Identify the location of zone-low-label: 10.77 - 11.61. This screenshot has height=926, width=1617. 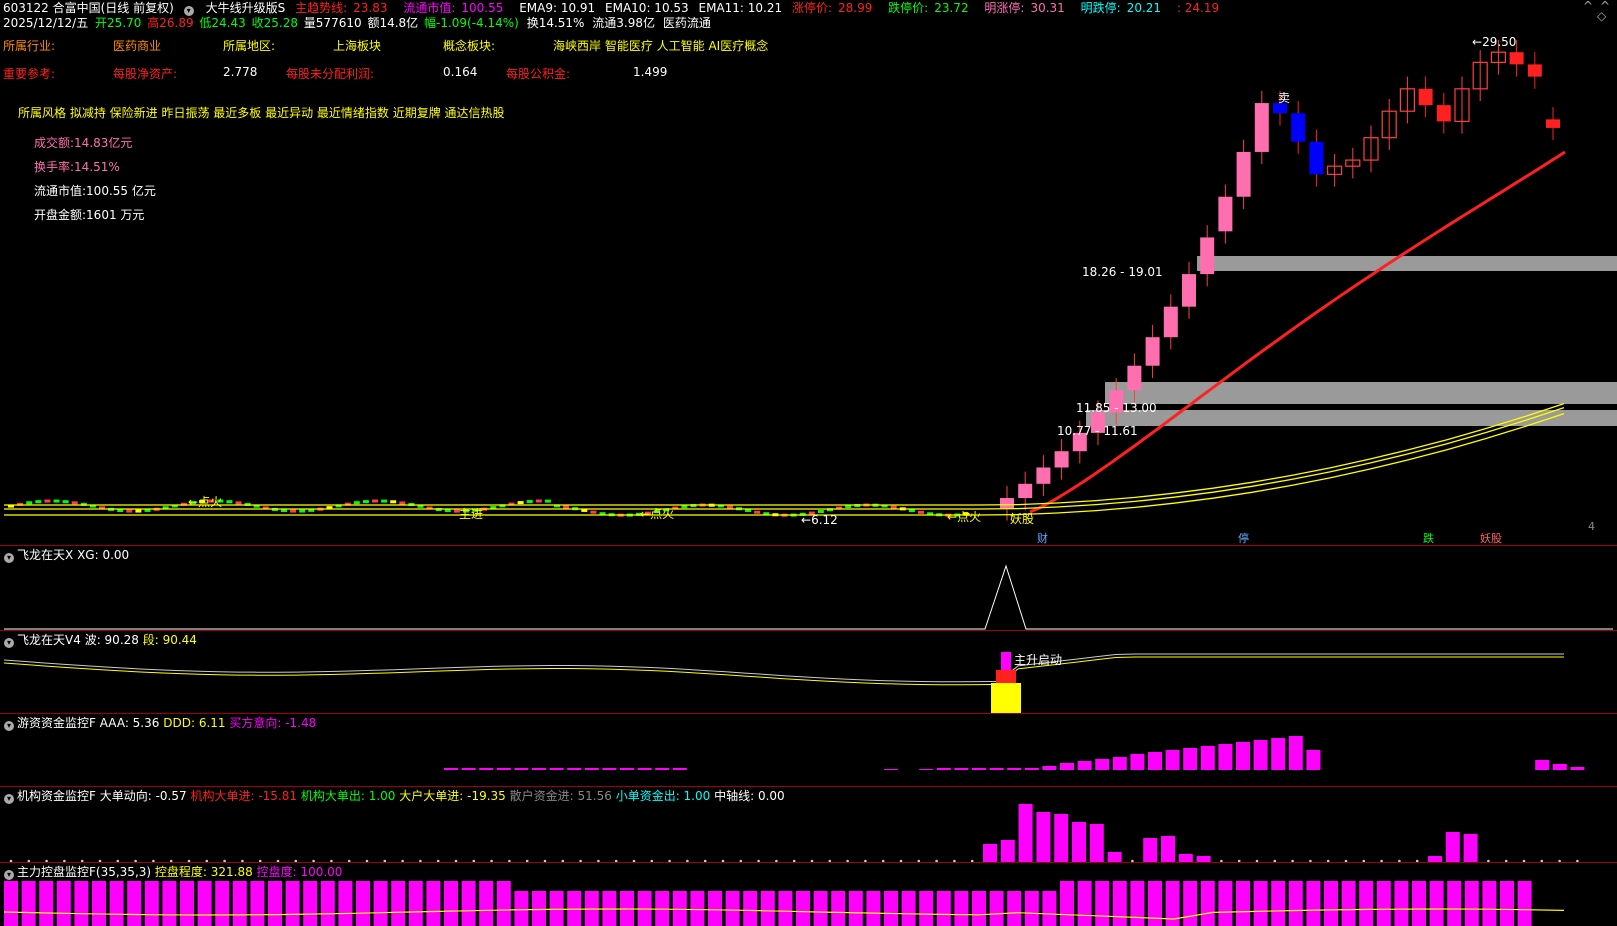
(1097, 431).